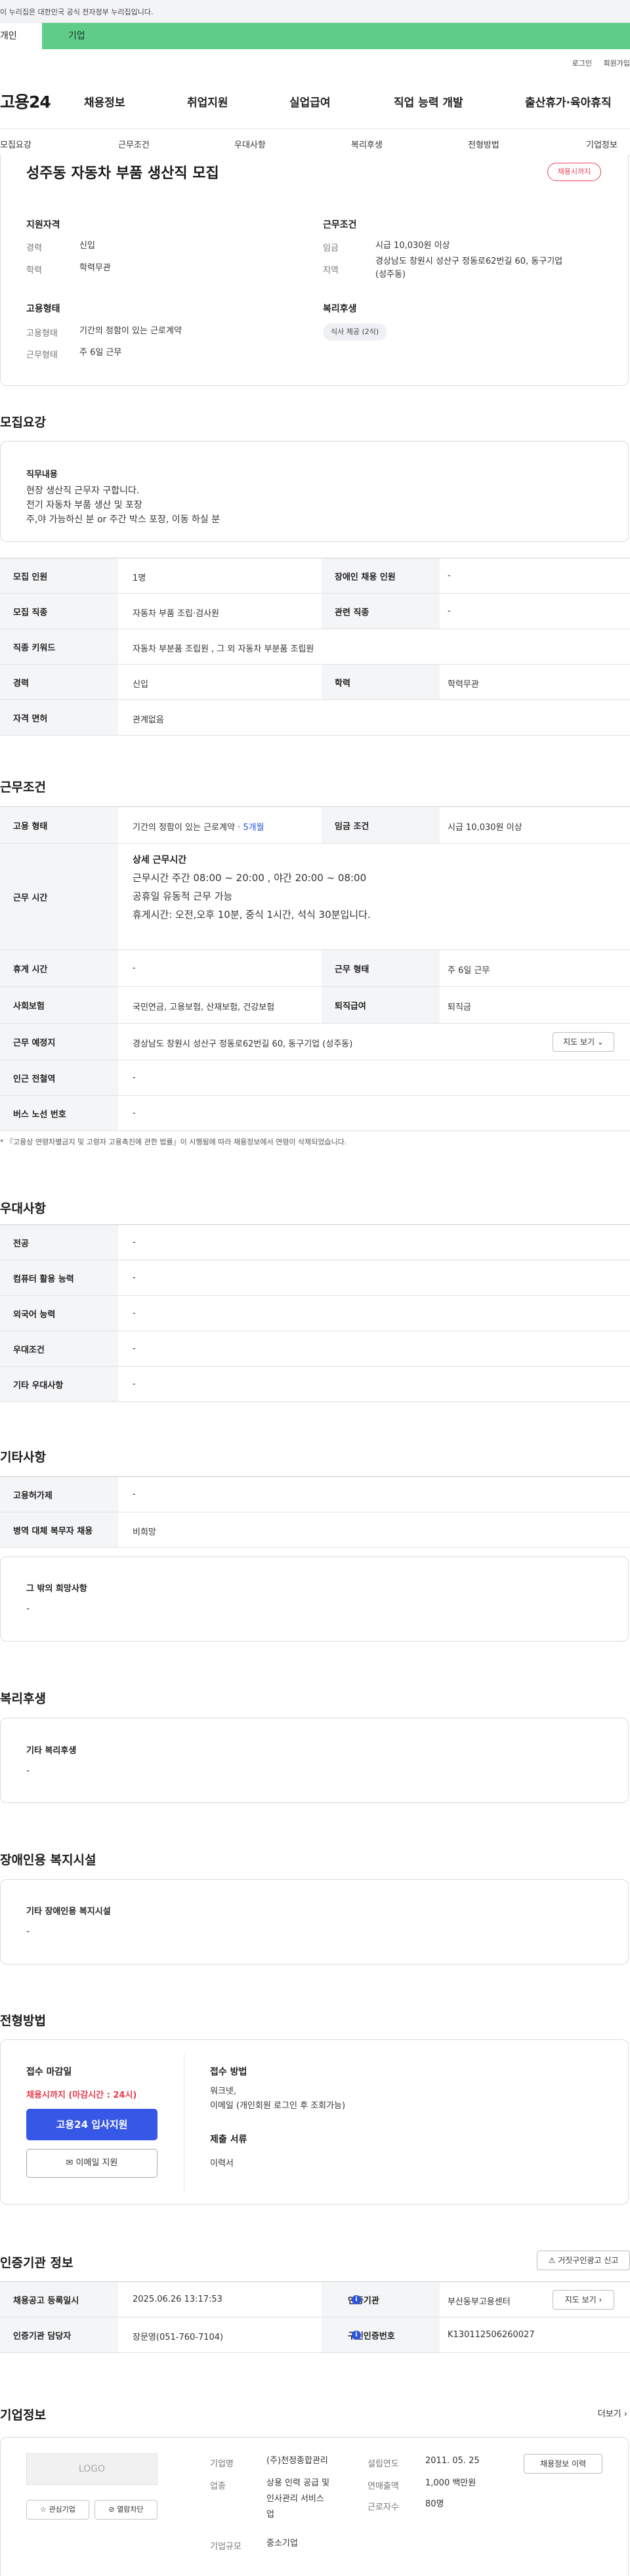 Image resolution: width=630 pixels, height=2576 pixels. I want to click on table-cell: 신입, so click(140, 685).